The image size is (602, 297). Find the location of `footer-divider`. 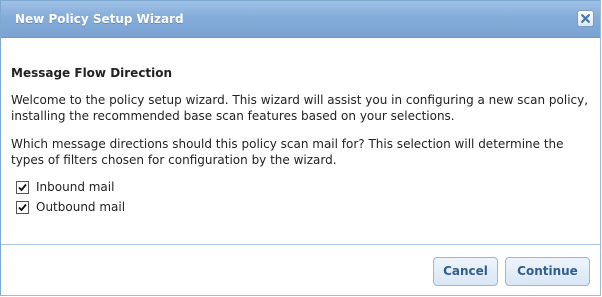

footer-divider is located at coordinates (300, 244).